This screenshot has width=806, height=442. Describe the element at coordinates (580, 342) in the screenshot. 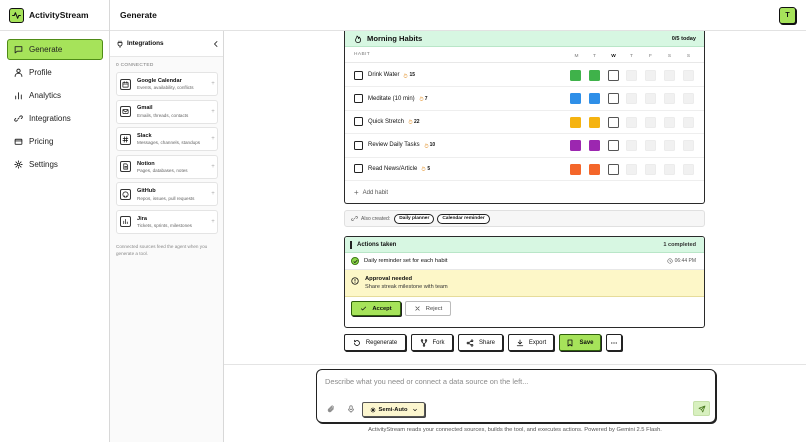

I see `save-button: Save` at that location.